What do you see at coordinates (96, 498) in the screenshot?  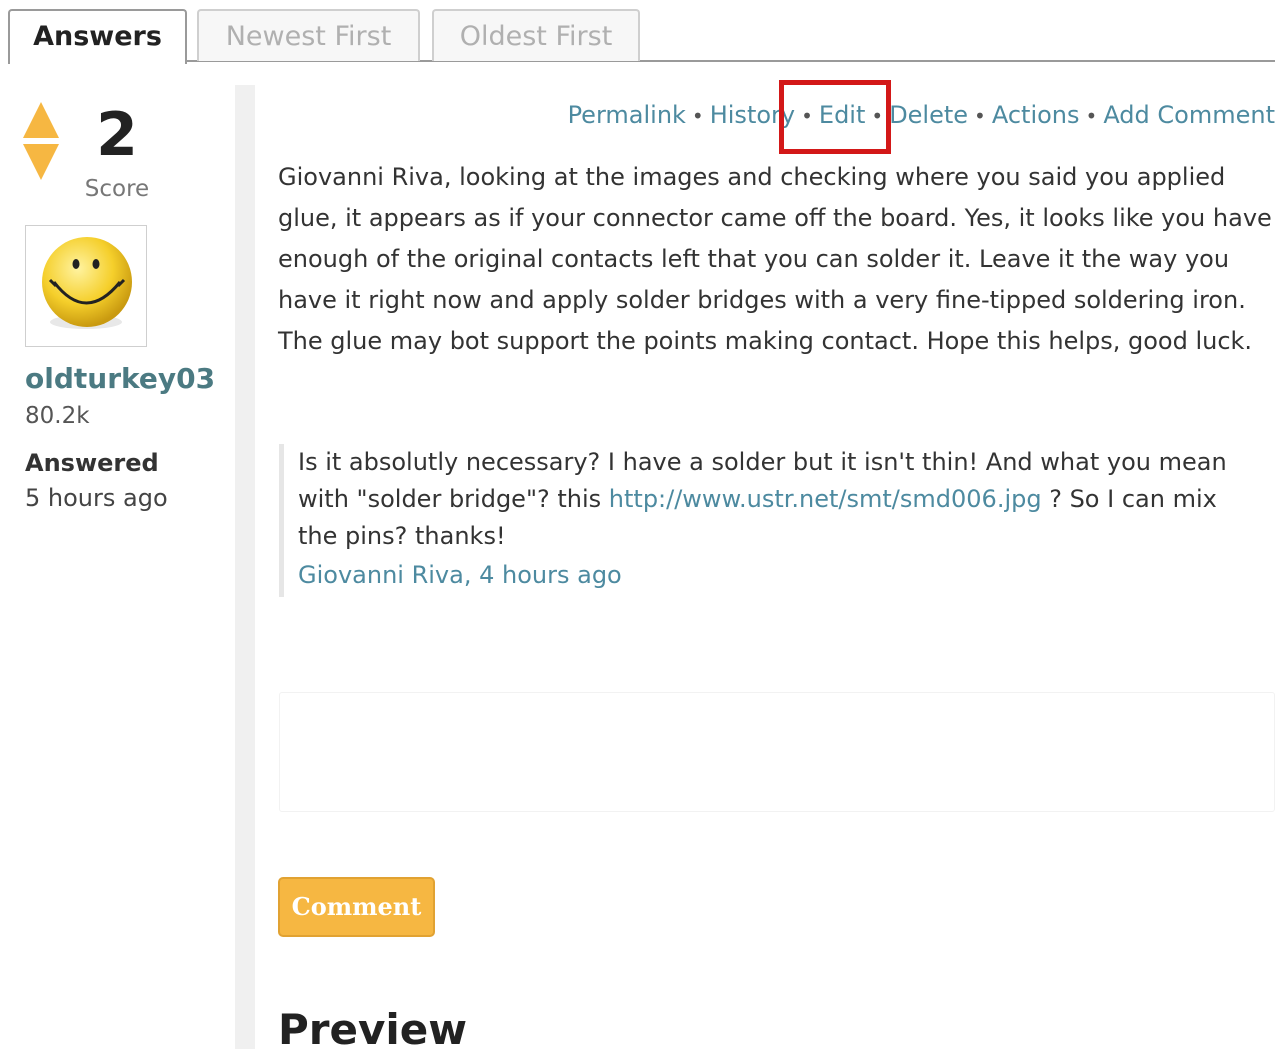 I see `answered-time: 5 hours ago` at bounding box center [96, 498].